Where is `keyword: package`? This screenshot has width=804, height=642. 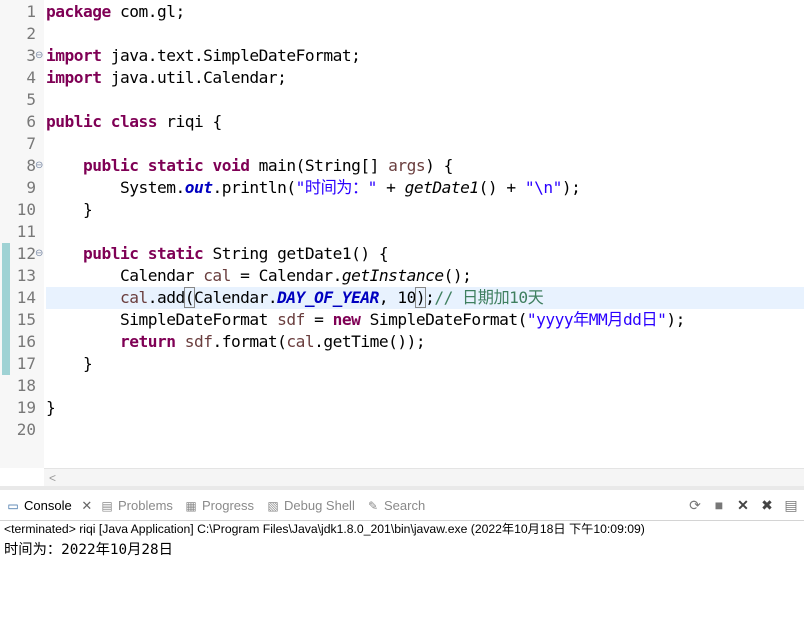
keyword: package is located at coordinates (78, 11).